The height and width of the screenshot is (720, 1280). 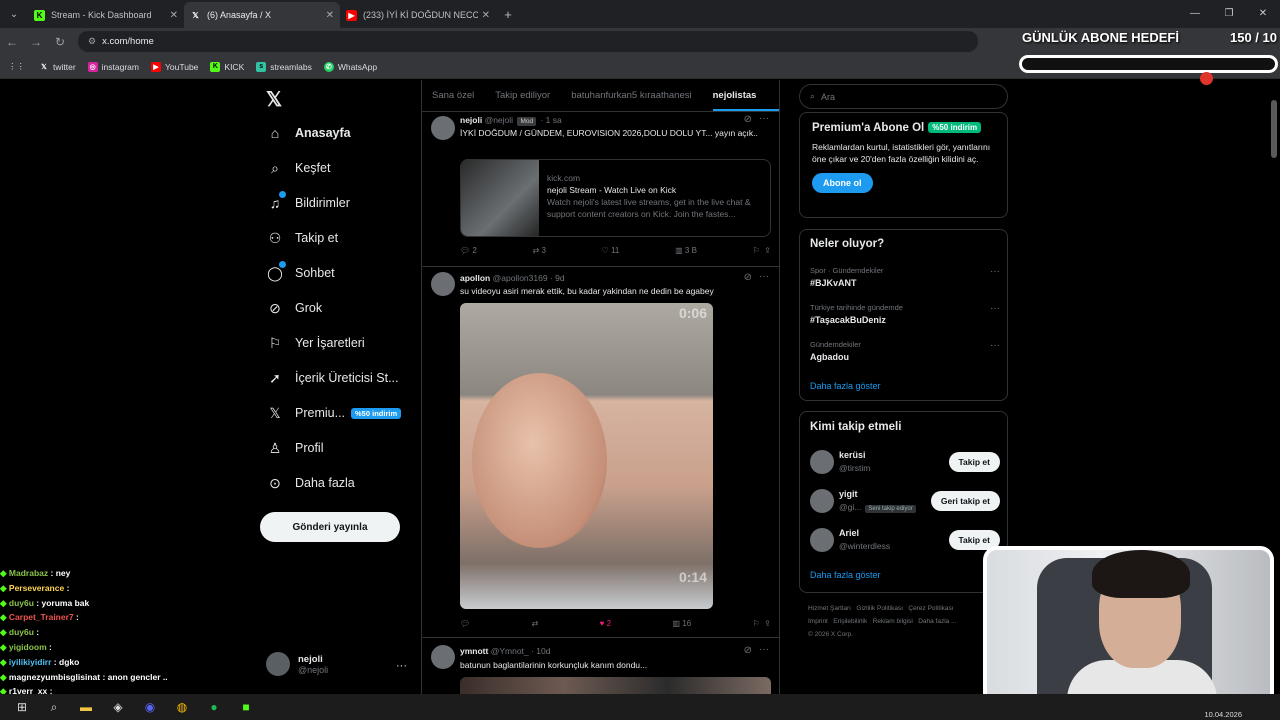 What do you see at coordinates (522, 95) in the screenshot?
I see `tab-following: Takip ediliyor` at bounding box center [522, 95].